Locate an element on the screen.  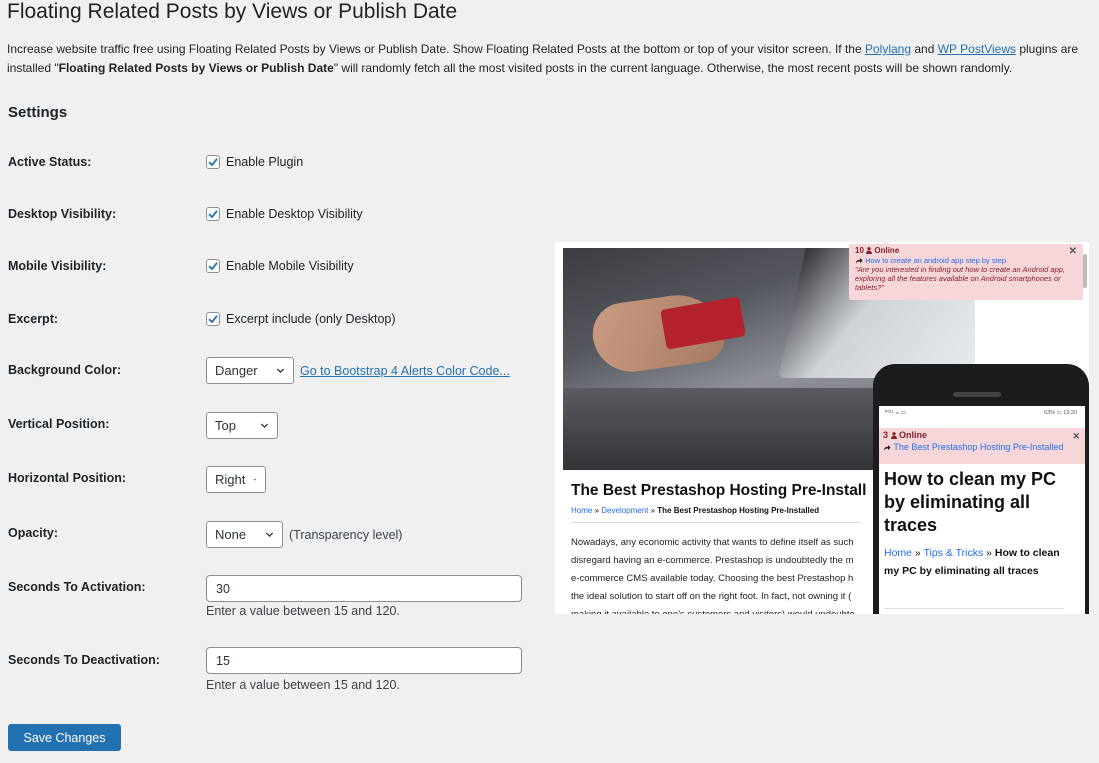
preview-post-title: The Best Prestashop Hosting Pre-Install is located at coordinates (719, 490).